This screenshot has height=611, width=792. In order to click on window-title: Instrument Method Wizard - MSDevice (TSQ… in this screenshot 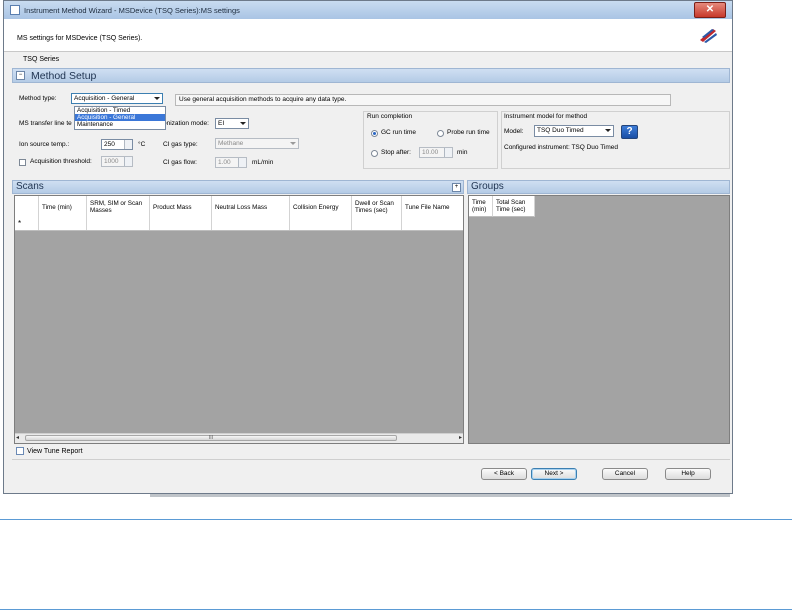, I will do `click(132, 10)`.